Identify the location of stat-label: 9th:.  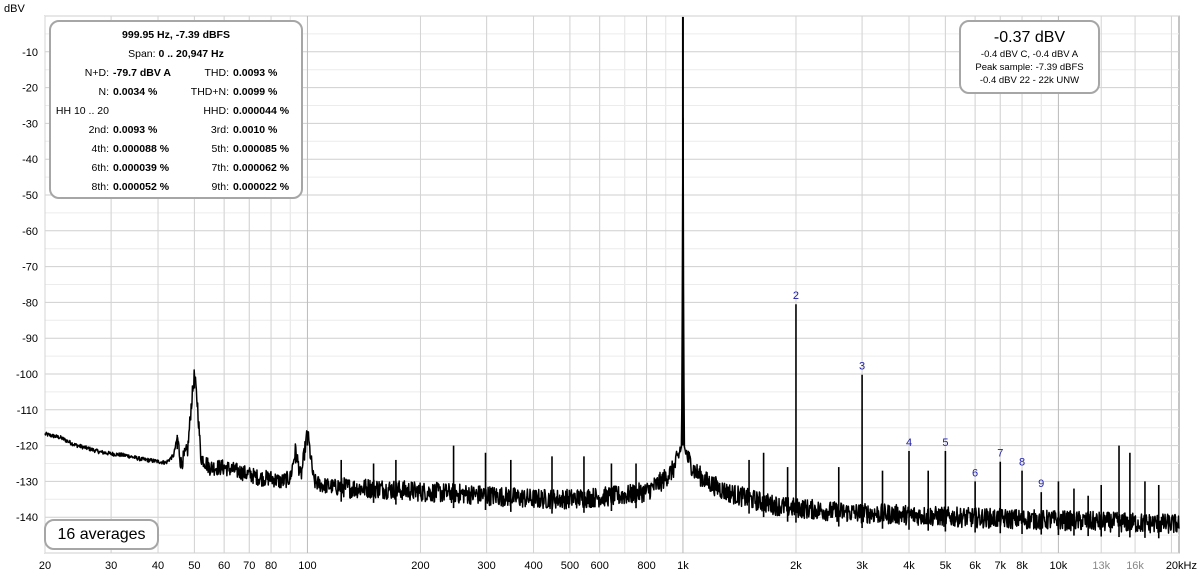
(220, 187).